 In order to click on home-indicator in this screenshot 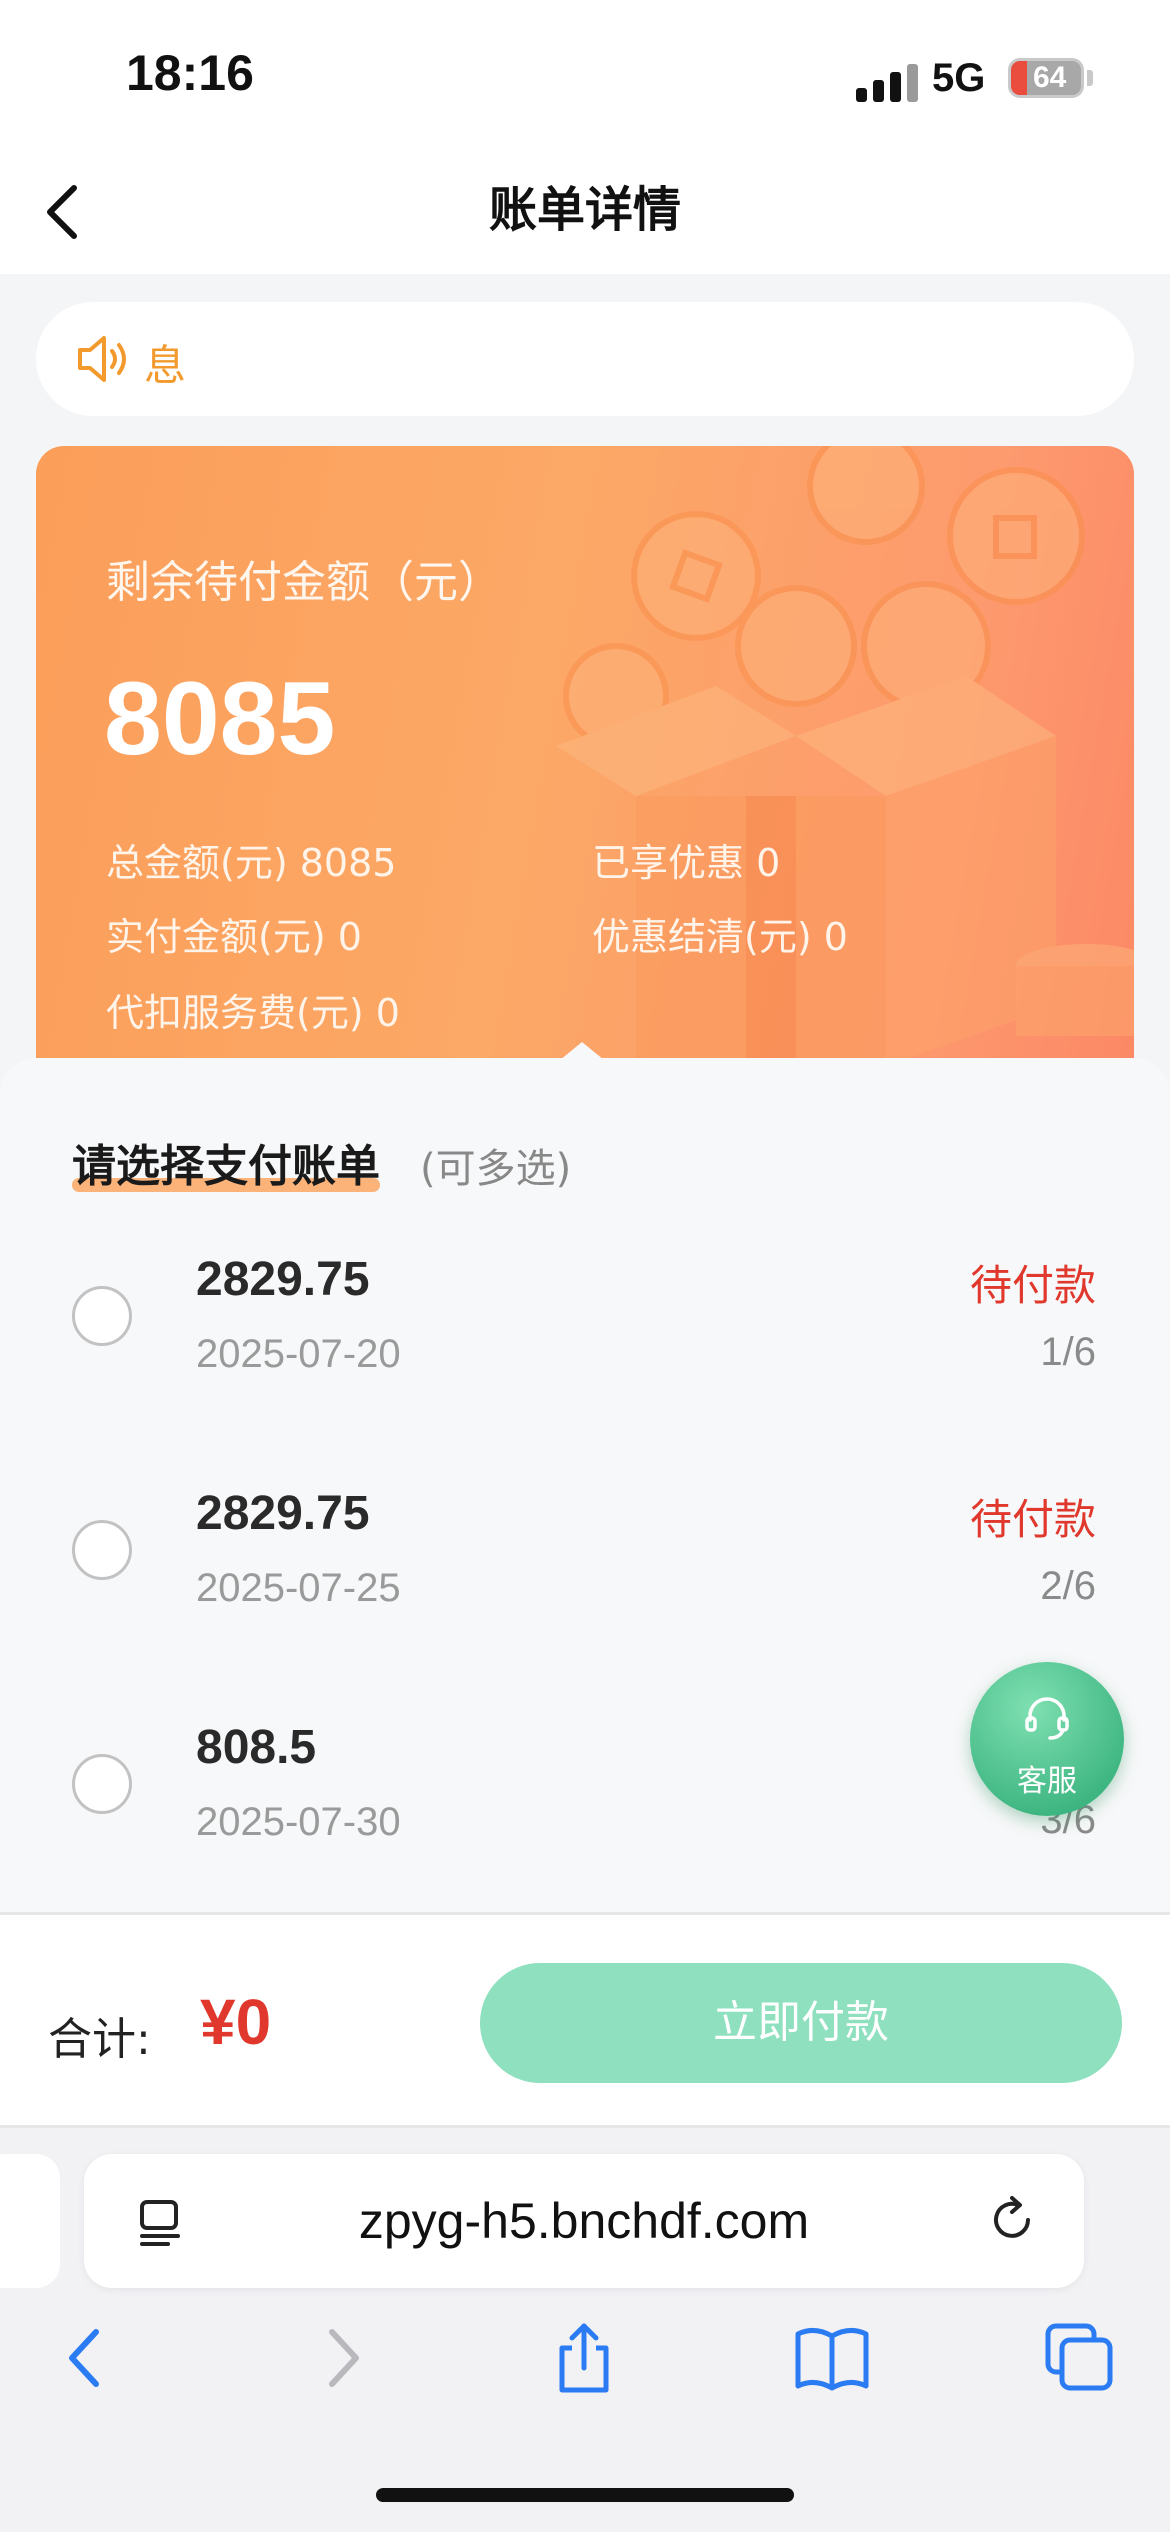, I will do `click(585, 2495)`.